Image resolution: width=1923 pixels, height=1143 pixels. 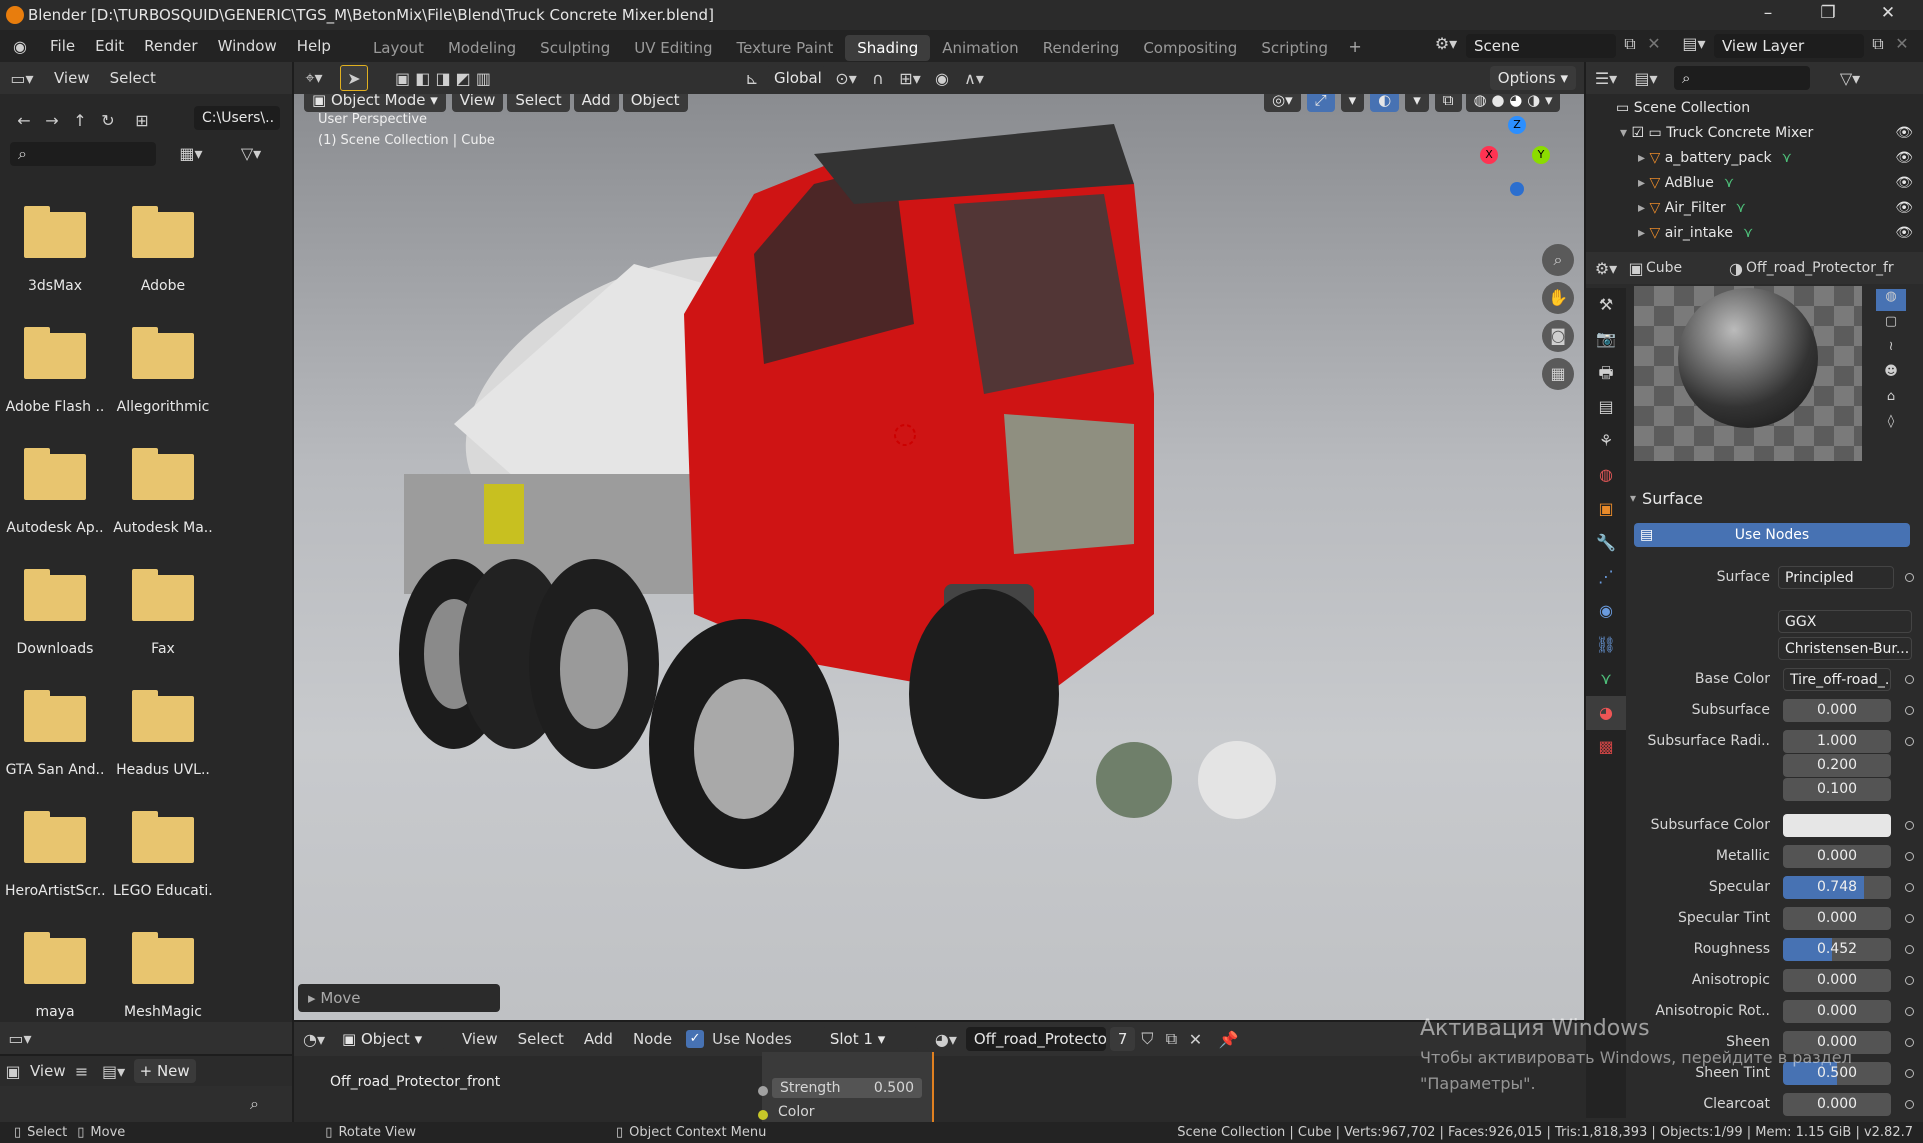 What do you see at coordinates (1294, 48) in the screenshot?
I see `tab-scripting: Scripting` at bounding box center [1294, 48].